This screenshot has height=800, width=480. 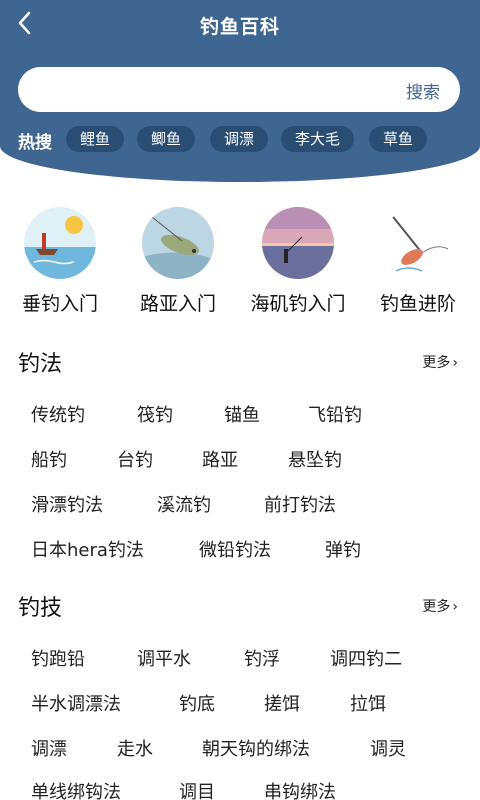 I want to click on skill-item: 走水, so click(x=135, y=748).